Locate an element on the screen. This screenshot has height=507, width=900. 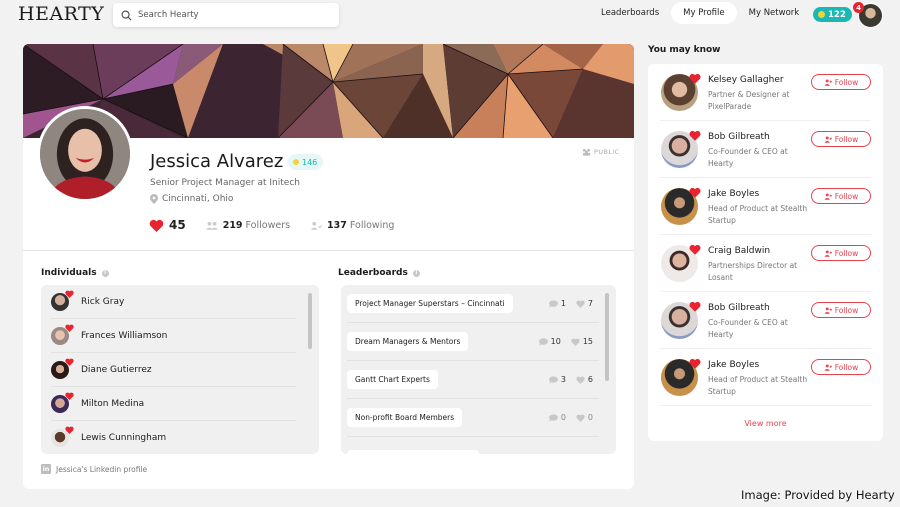
profile-avatar is located at coordinates (85, 154).